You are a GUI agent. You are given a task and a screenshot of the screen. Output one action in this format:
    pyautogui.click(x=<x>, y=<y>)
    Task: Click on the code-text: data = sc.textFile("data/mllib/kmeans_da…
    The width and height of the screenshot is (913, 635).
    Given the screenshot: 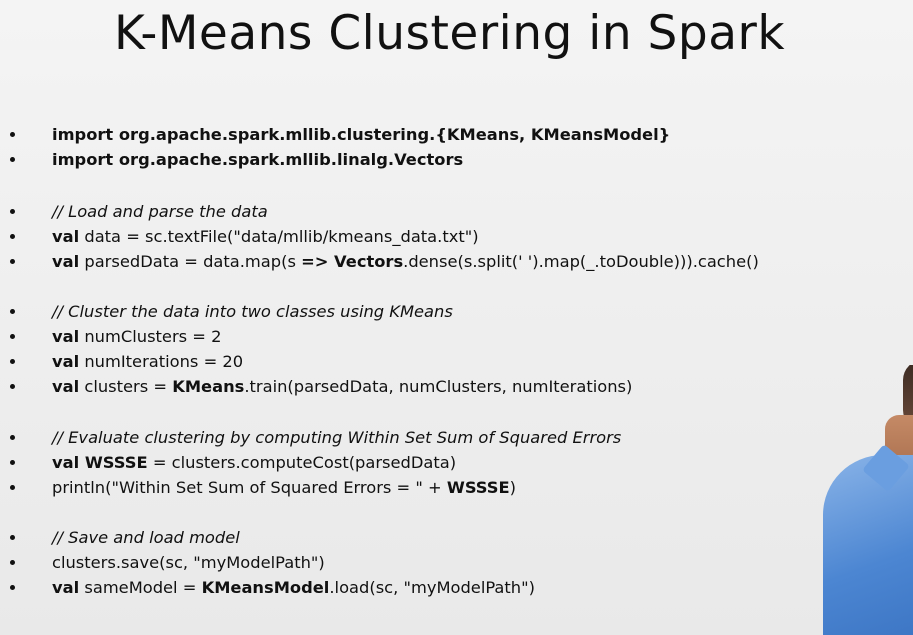 What is the action you would take?
    pyautogui.click(x=279, y=236)
    